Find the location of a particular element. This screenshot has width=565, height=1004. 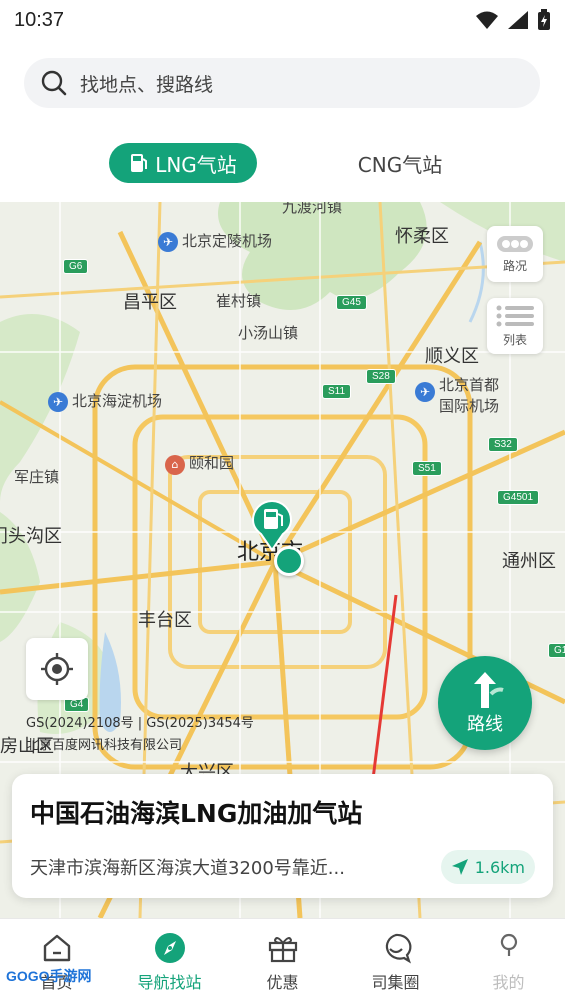

road-badge: G1 is located at coordinates (556, 650).